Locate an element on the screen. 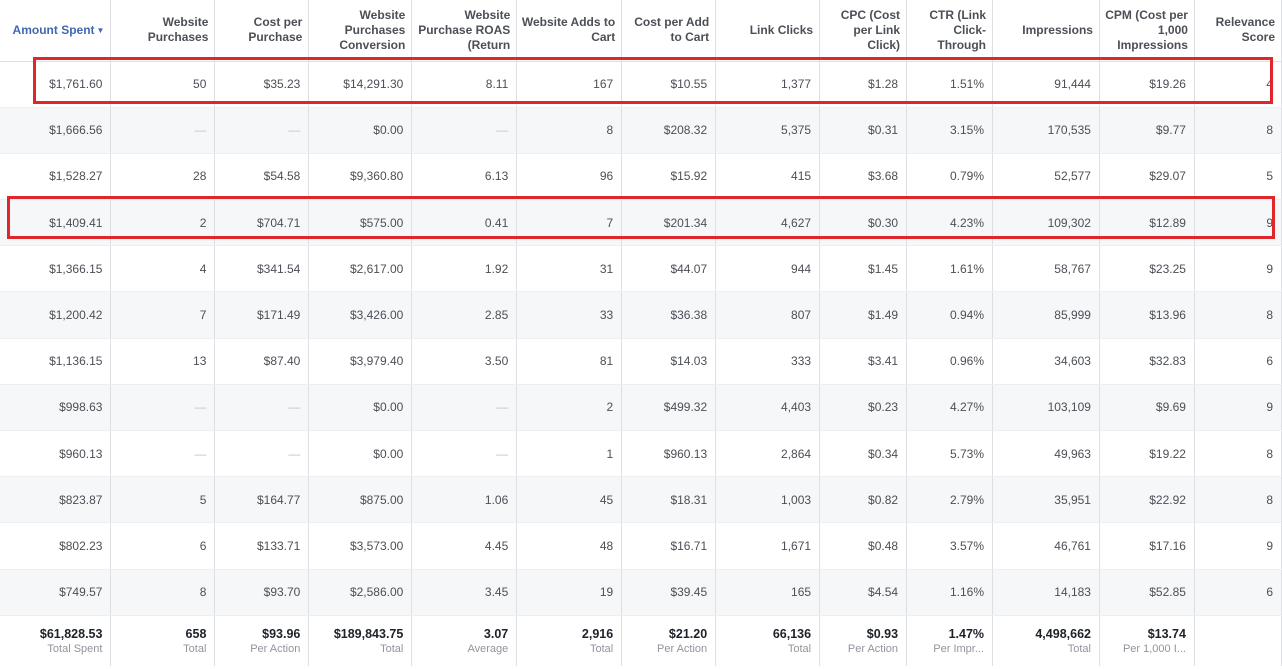 Image resolution: width=1282 pixels, height=669 pixels. cell-impressions: 109,302 is located at coordinates (1046, 223).